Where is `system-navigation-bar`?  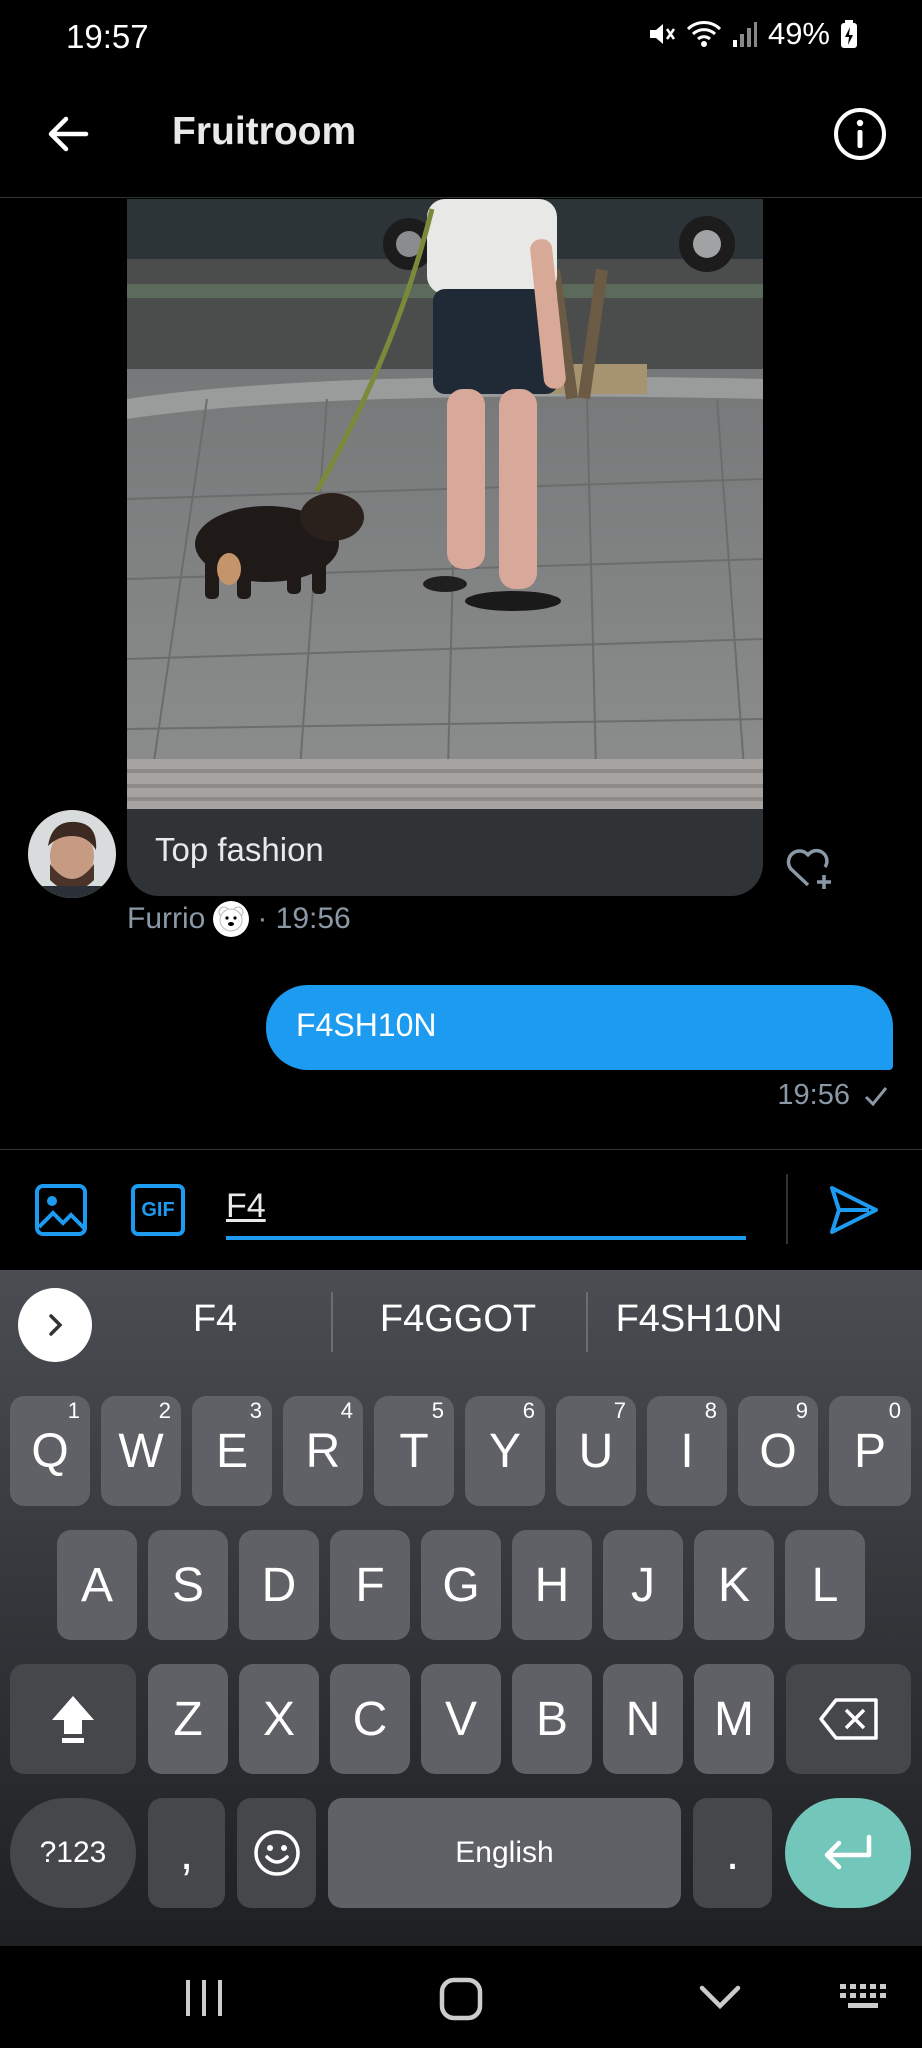
system-navigation-bar is located at coordinates (461, 1997).